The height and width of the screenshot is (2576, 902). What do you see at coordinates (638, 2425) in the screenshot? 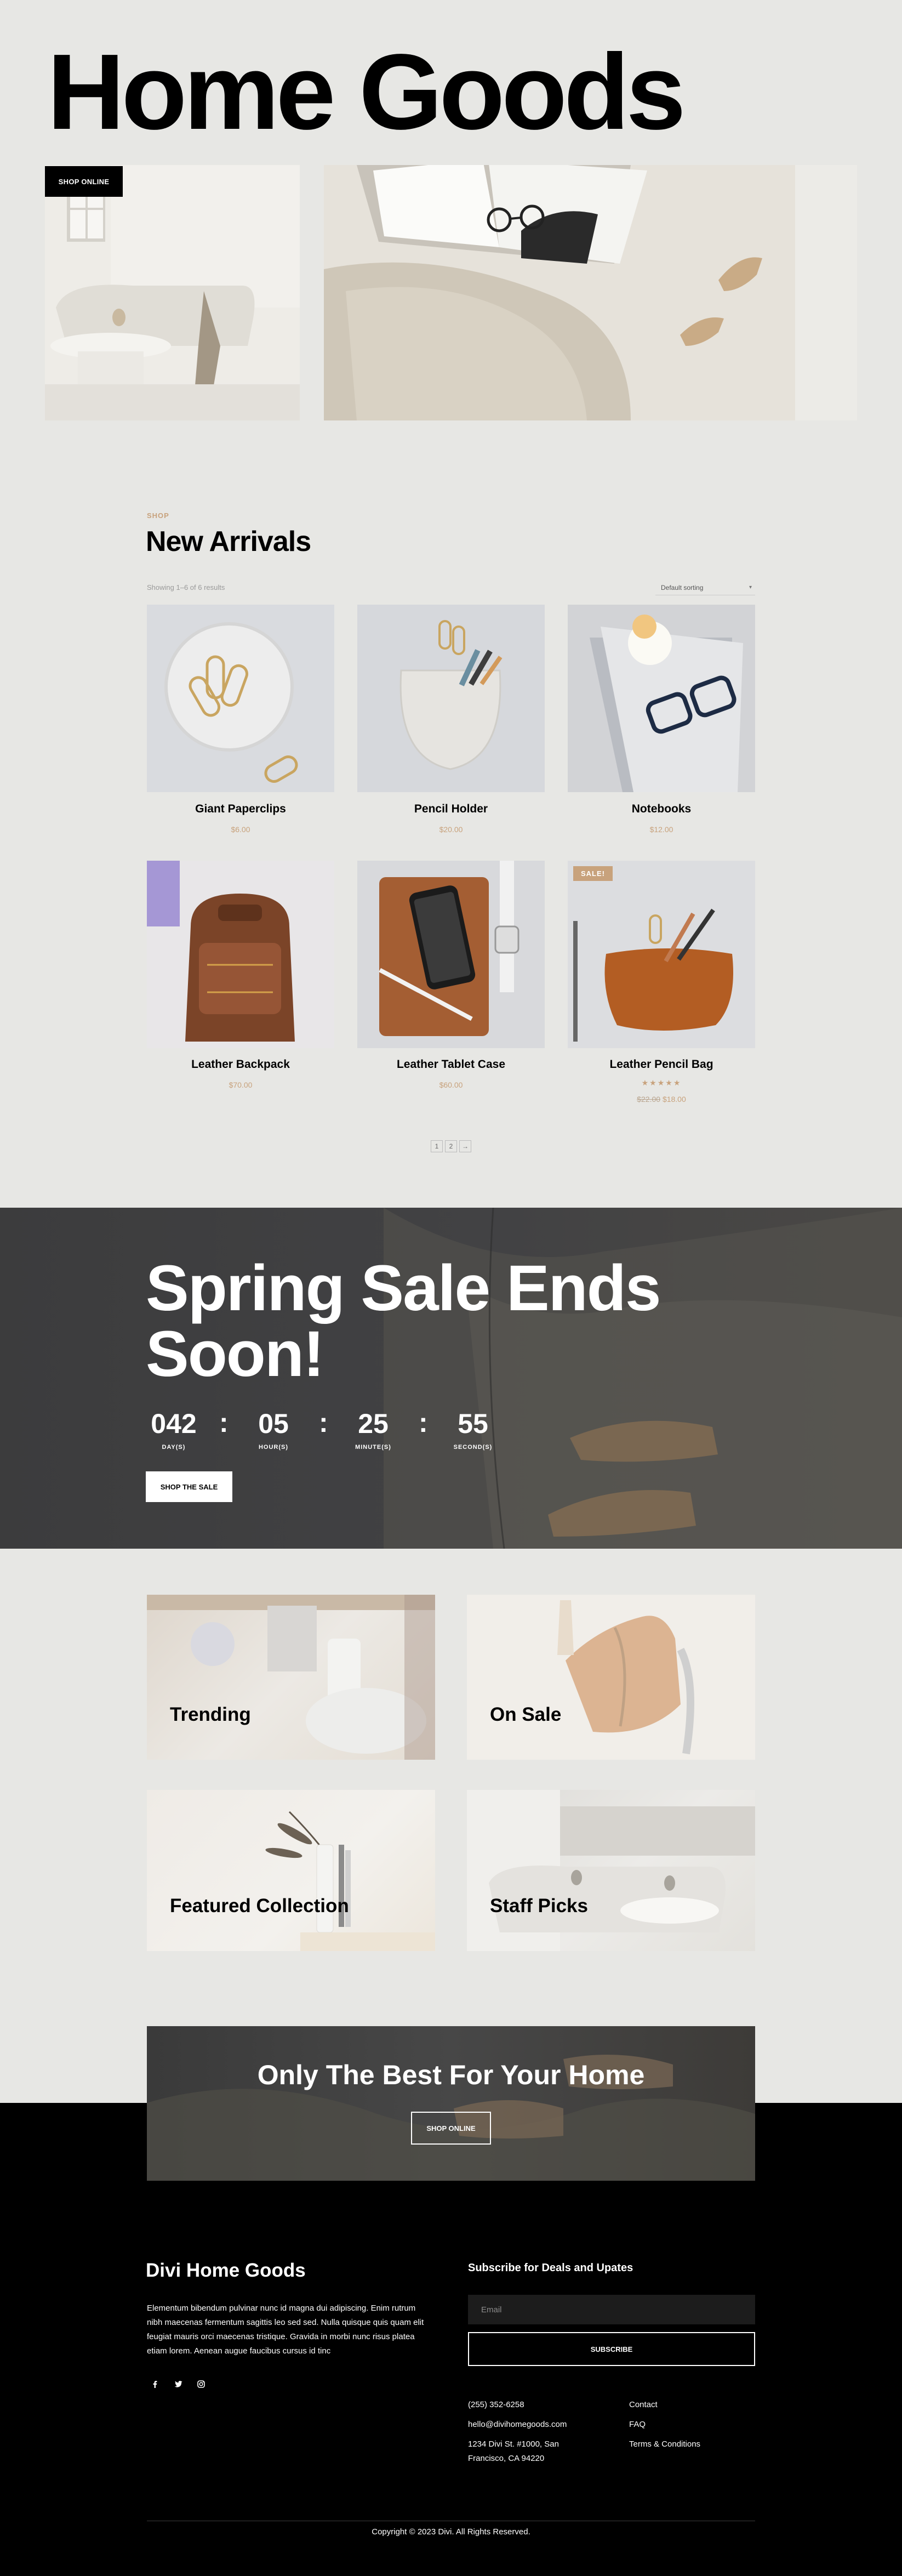
I see `footer-link-faq: FAQ` at bounding box center [638, 2425].